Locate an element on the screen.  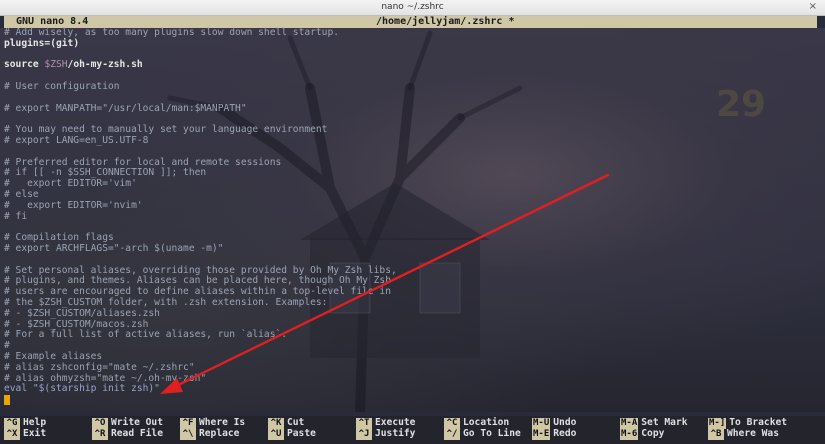
editor-line-text: # - $ZSH_CUSTOM/macos.zsh is located at coordinates (76, 324).